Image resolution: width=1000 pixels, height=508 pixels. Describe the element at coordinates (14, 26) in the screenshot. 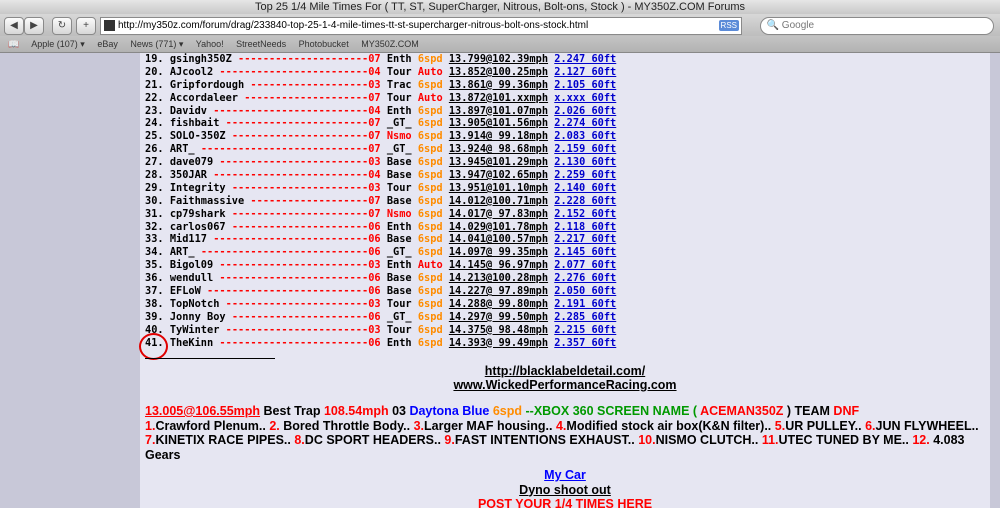

I see `back-button: ◀` at that location.